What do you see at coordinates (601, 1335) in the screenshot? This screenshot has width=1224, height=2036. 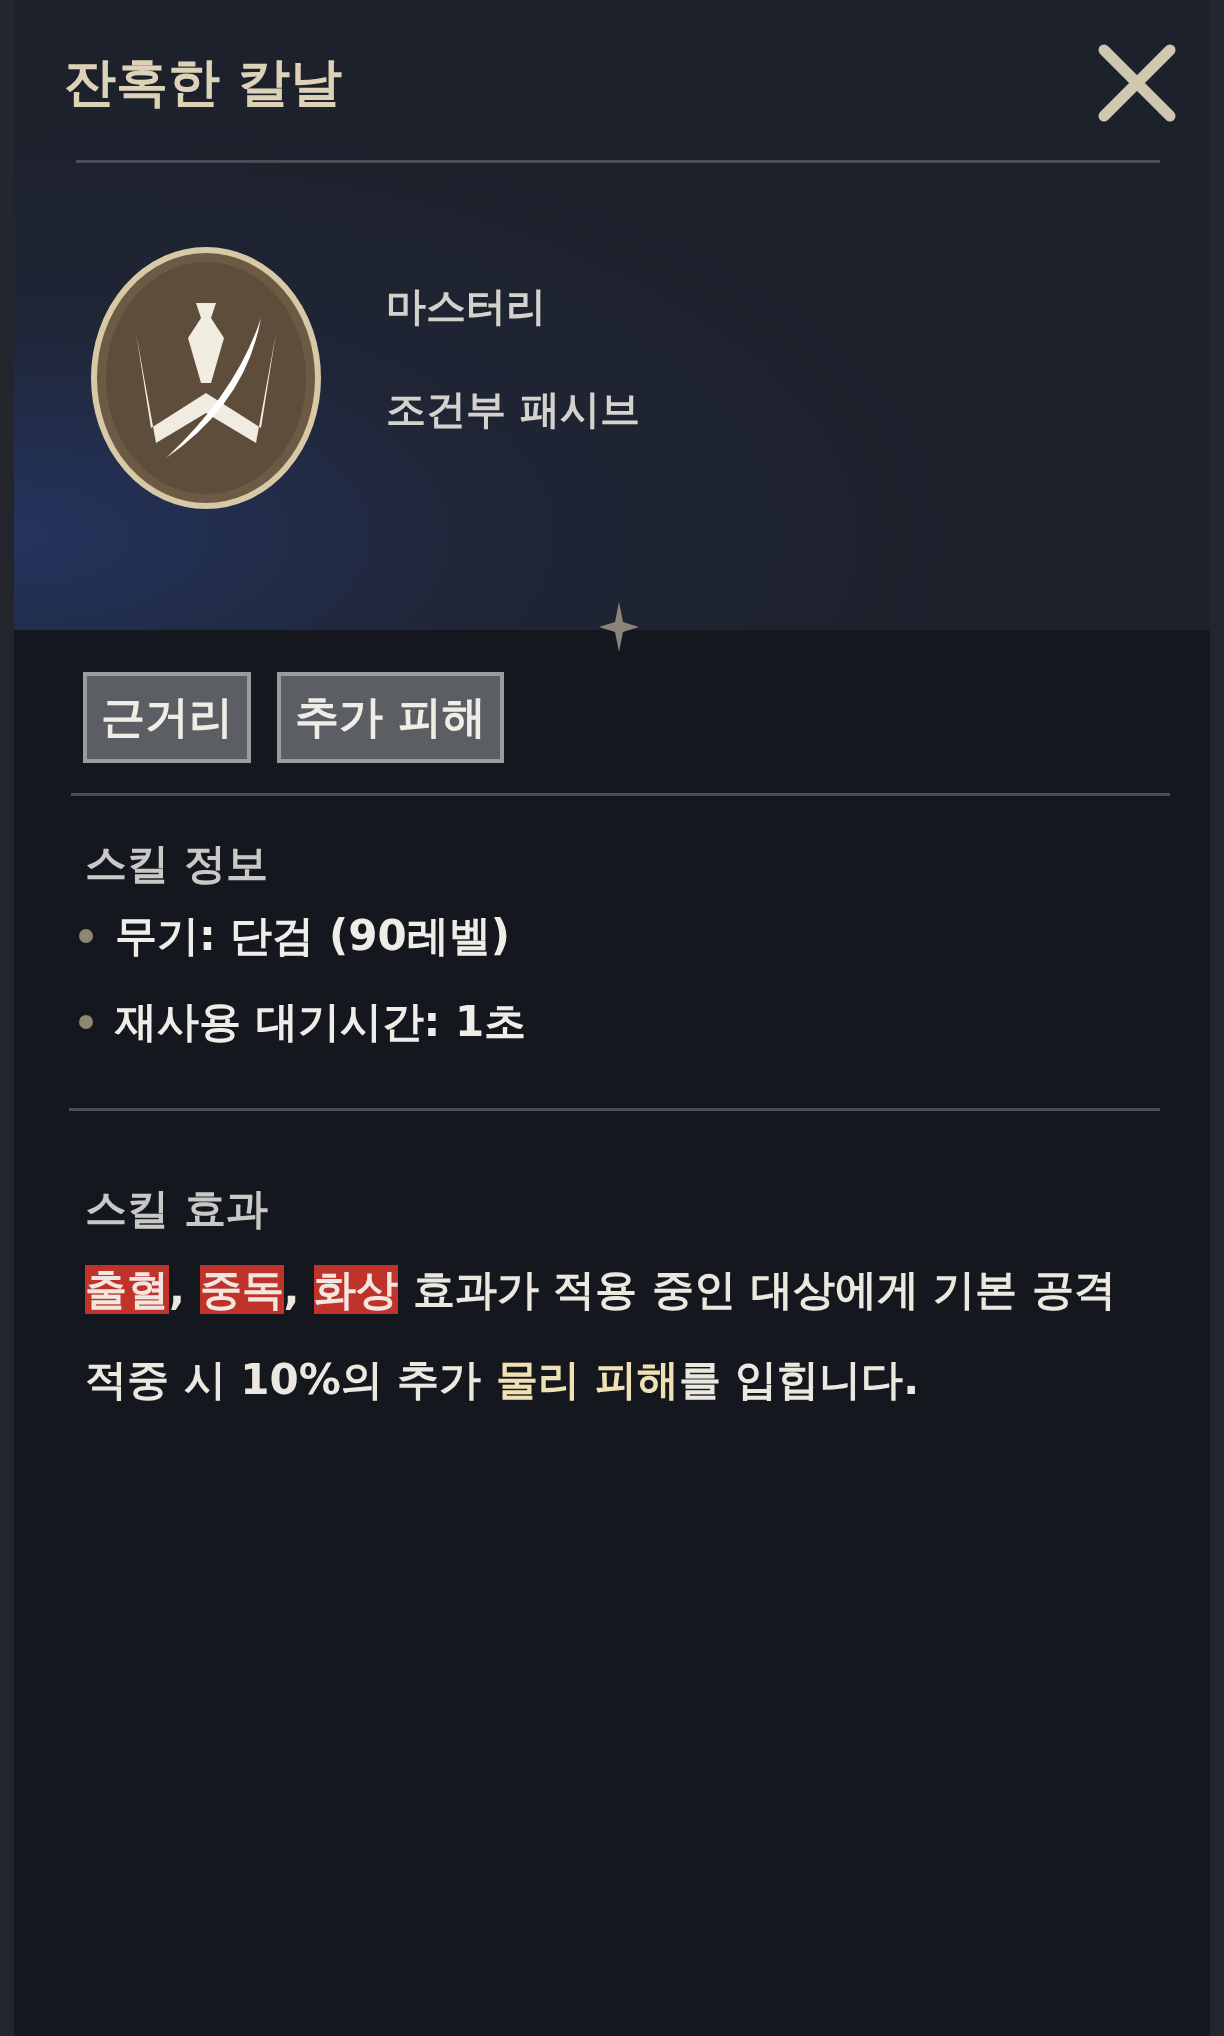 I see `effect-description: 출혈, 중독, 화상 효과가 적용 중인 대상에게 기본 공격 적중 시 10%의 추가 물리 피해를 입힙니다.` at bounding box center [601, 1335].